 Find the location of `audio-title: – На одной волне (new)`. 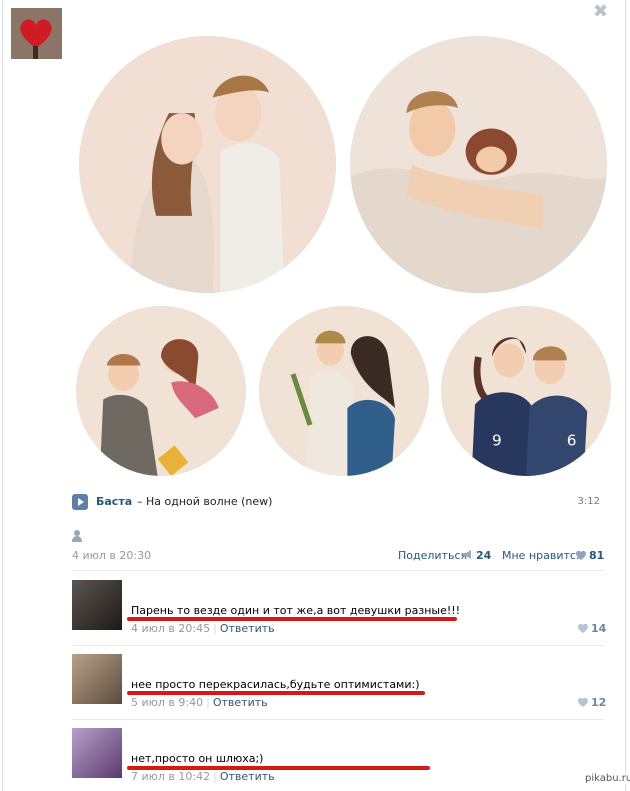

audio-title: – На одной волне (new) is located at coordinates (205, 501).